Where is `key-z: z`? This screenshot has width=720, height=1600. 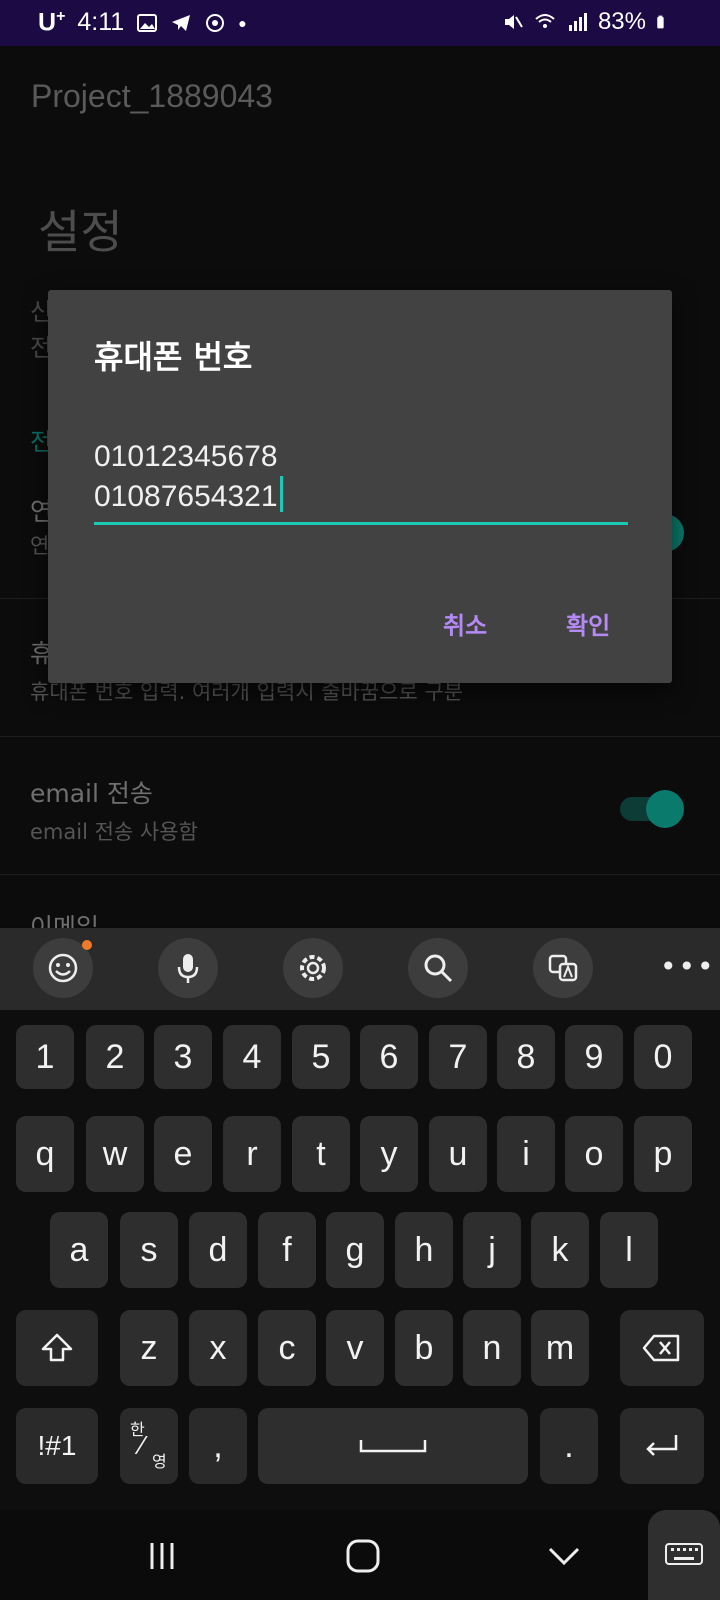
key-z: z is located at coordinates (149, 1348).